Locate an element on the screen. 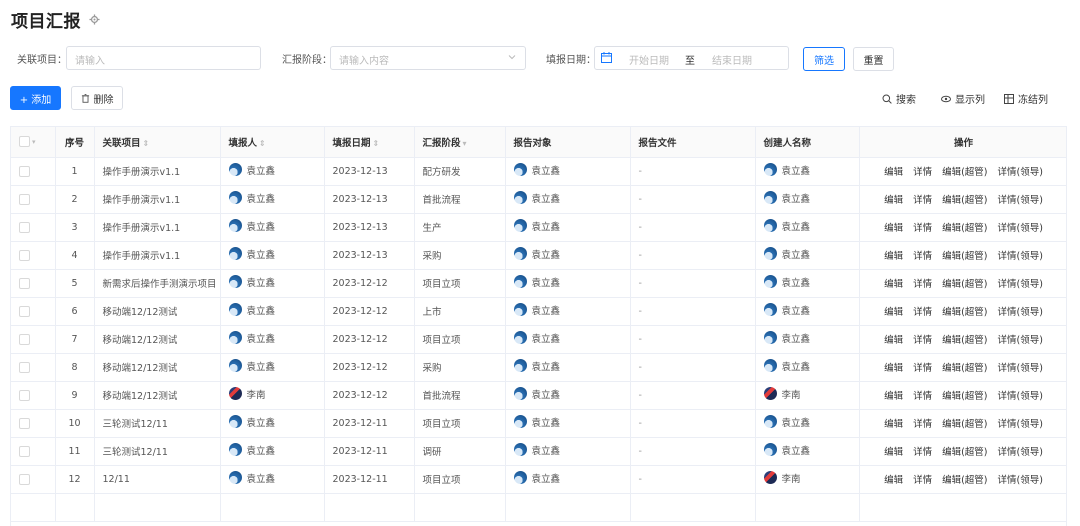 This screenshot has width=1080, height=526. gear-icon is located at coordinates (94, 19).